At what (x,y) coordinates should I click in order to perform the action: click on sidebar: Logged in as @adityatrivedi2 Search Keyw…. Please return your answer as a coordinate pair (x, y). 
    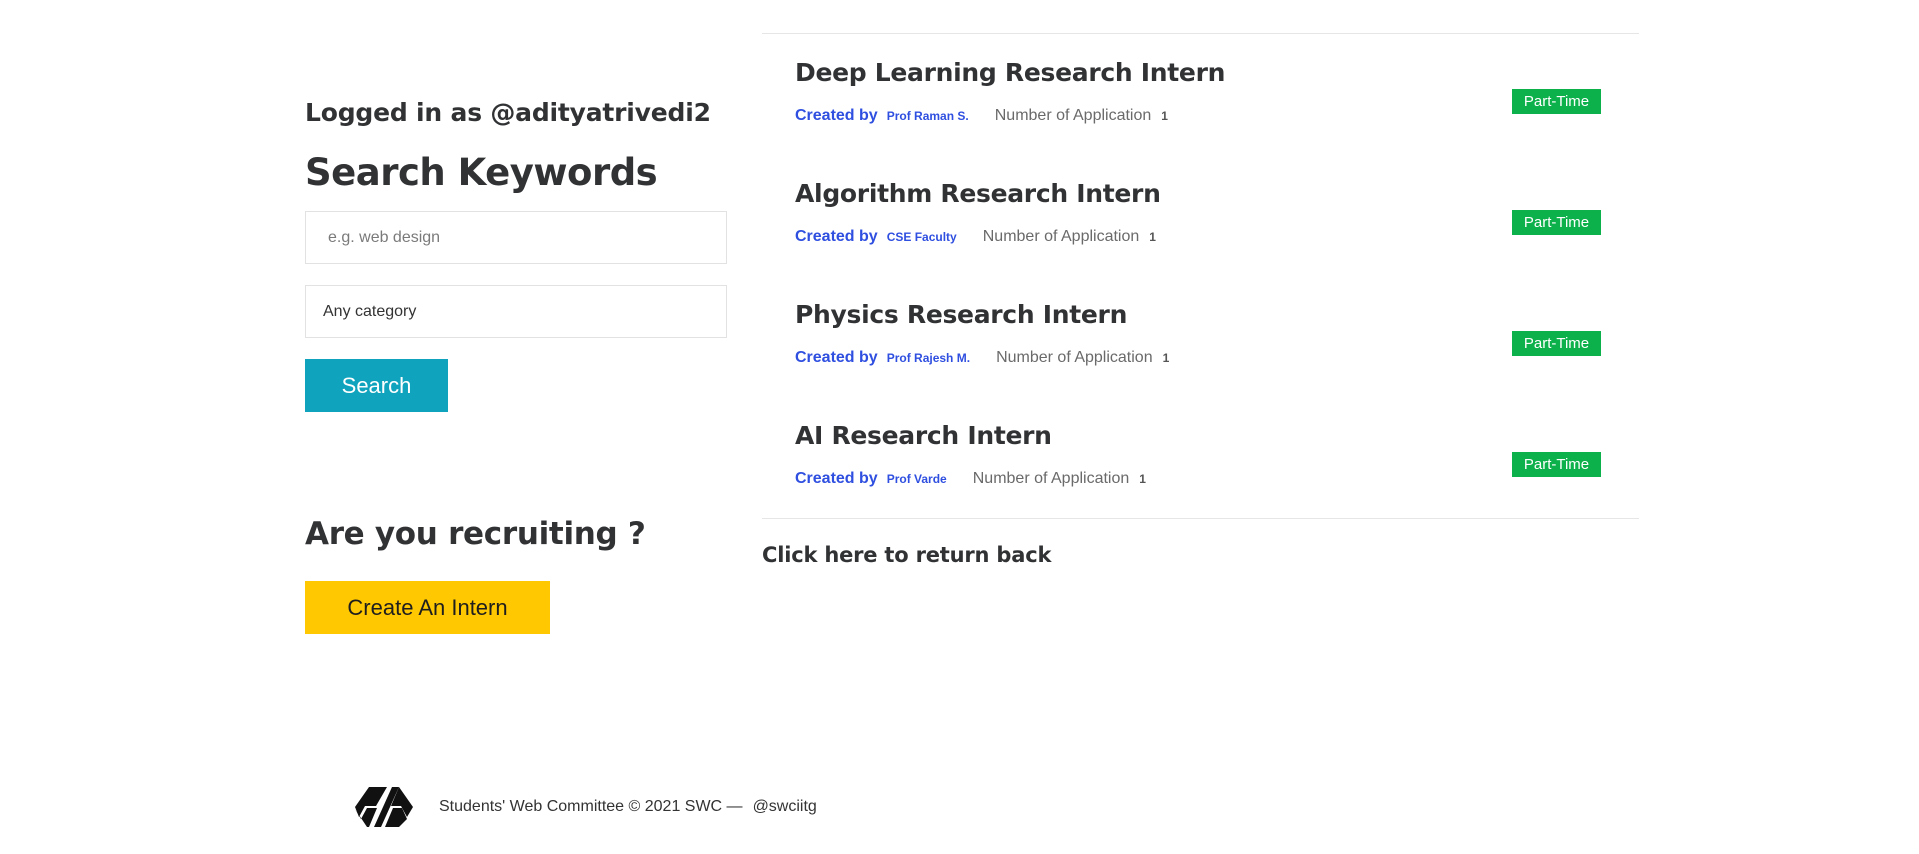
    Looking at the image, I should click on (516, 366).